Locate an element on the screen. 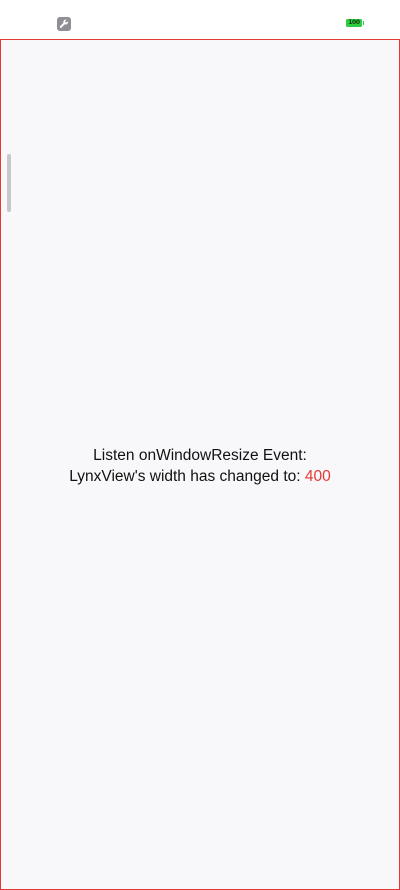 Image resolution: width=400 pixels, height=890 pixels. wrench-icon is located at coordinates (64, 24).